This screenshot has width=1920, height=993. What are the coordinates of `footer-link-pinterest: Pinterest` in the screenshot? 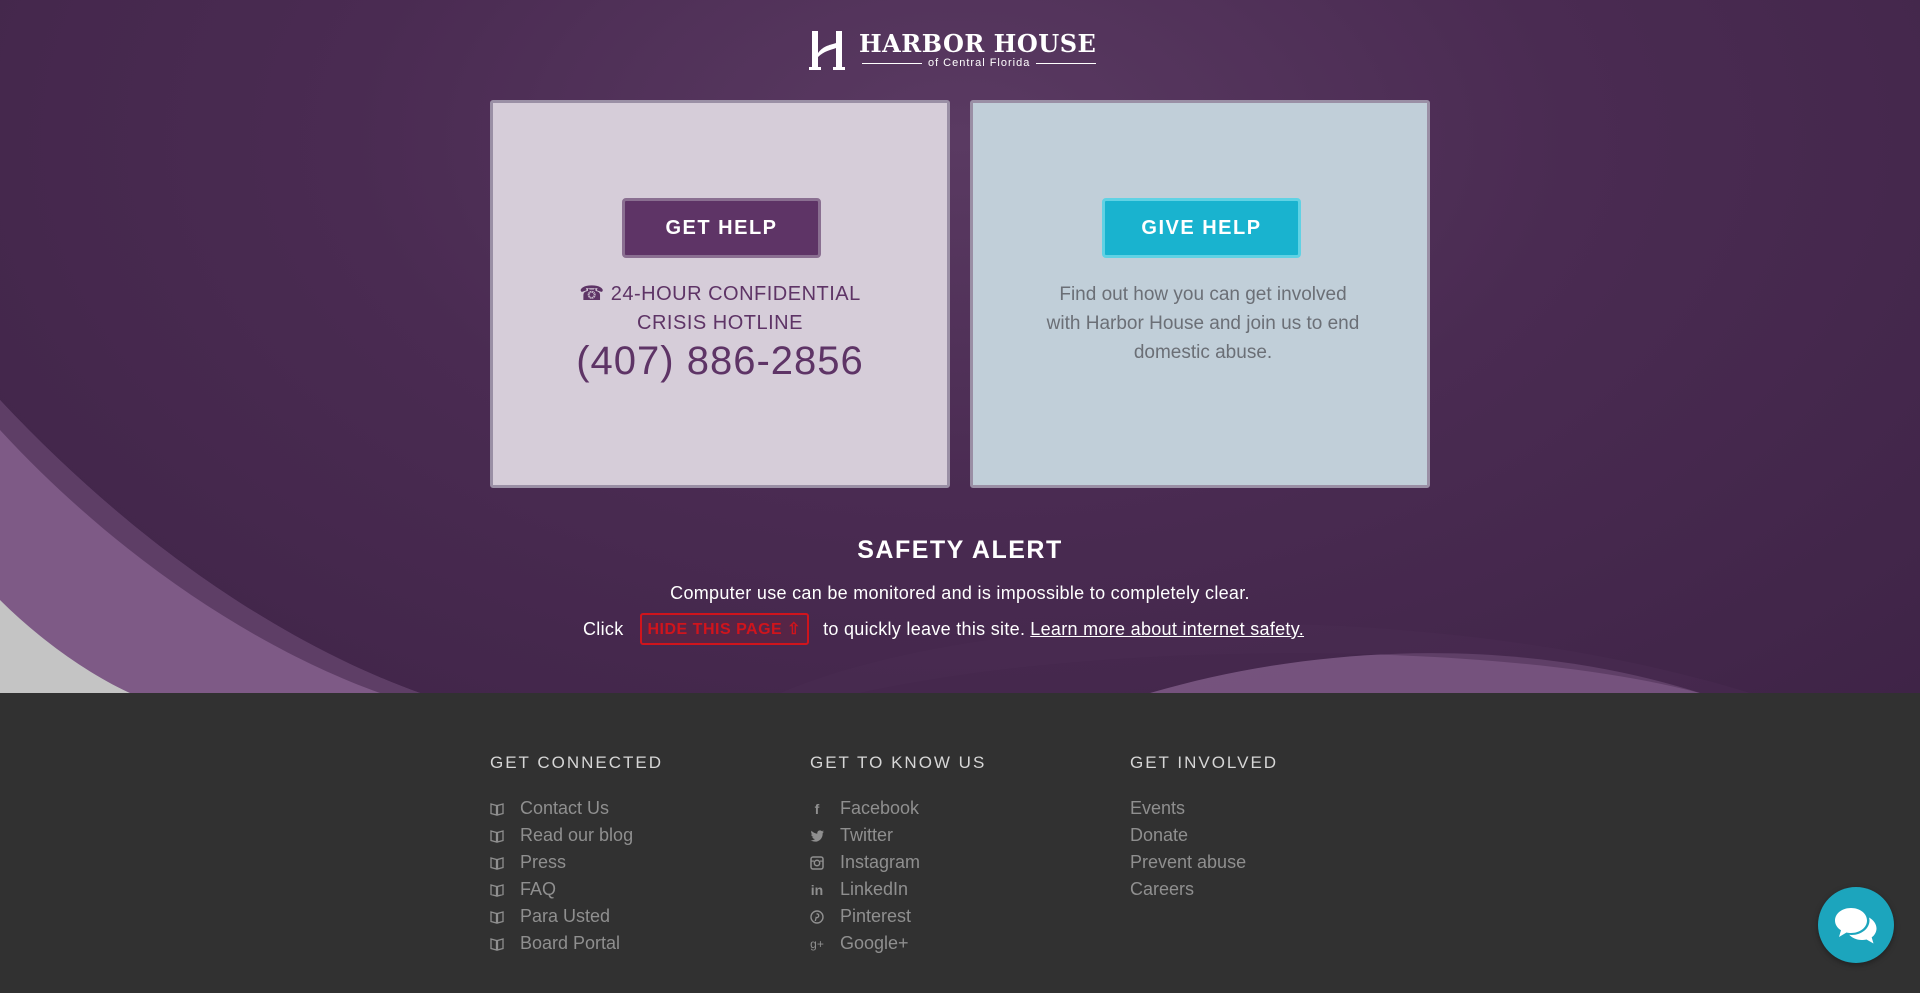 It's located at (898, 916).